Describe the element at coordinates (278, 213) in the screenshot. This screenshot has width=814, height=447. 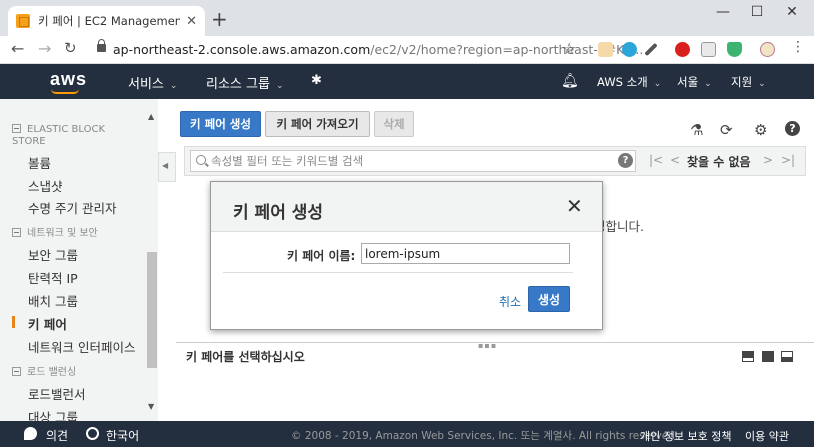
I see `dialog-title: 키 페어 생성` at that location.